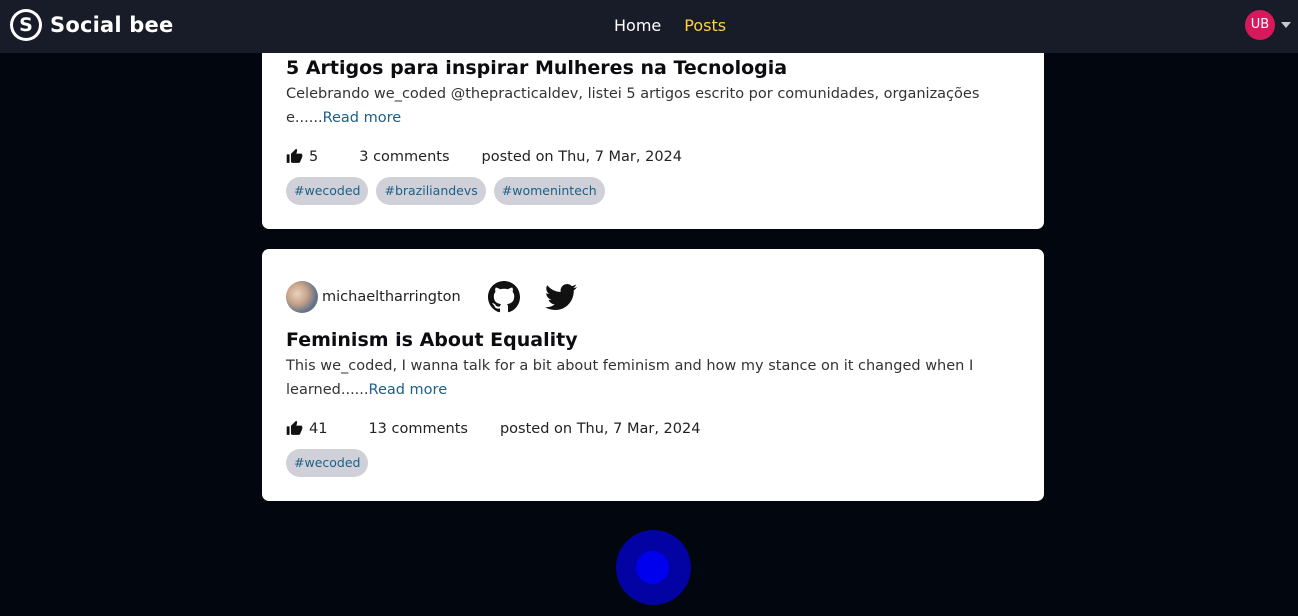 The image size is (1298, 616). I want to click on user-menu: UB, so click(1268, 25).